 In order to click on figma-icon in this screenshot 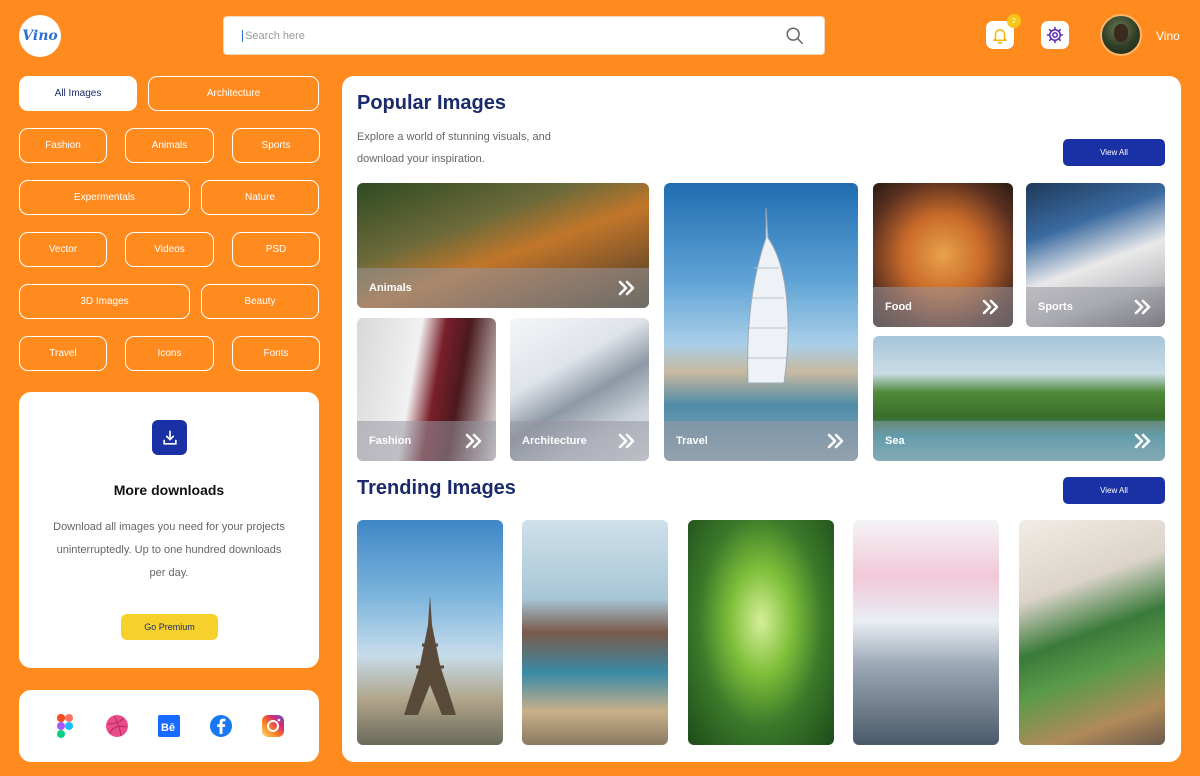, I will do `click(65, 726)`.